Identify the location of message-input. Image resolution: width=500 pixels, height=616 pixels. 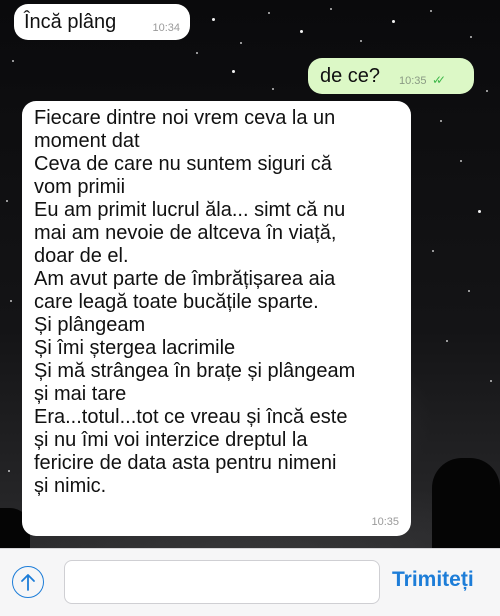
(222, 582).